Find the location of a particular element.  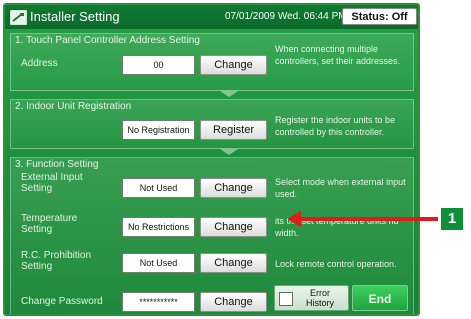

rc-prohibition-change-button: Change is located at coordinates (233, 263).